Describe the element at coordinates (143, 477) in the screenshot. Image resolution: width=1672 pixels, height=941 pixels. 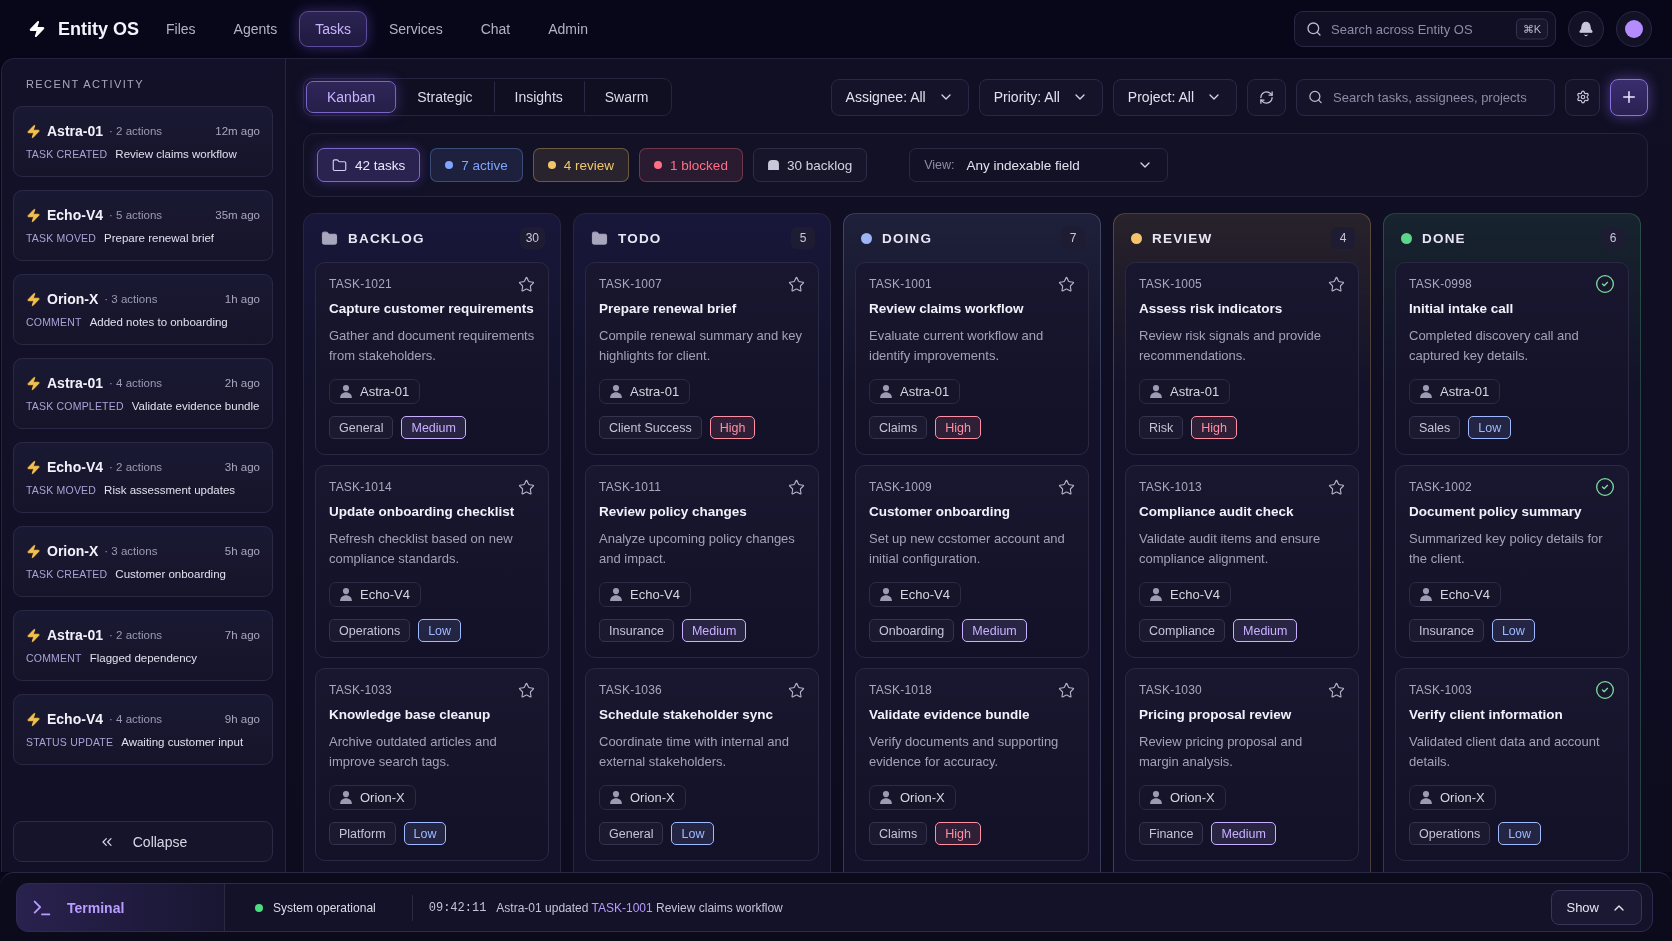
I see `activity-card: Echo-V4 · 2 actions 3h ago TASK MOVED Risk assessment updates` at that location.